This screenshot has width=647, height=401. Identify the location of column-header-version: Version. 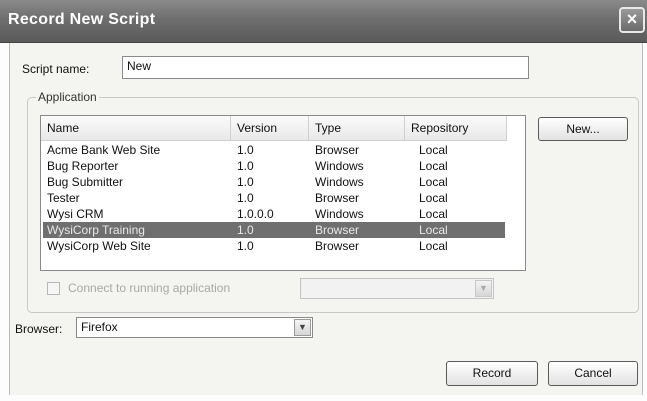
(270, 128).